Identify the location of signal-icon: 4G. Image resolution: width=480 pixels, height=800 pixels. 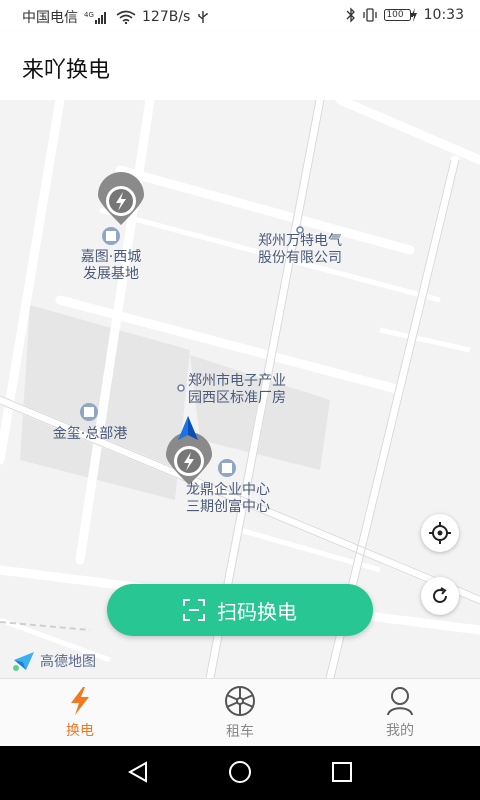
(97, 17).